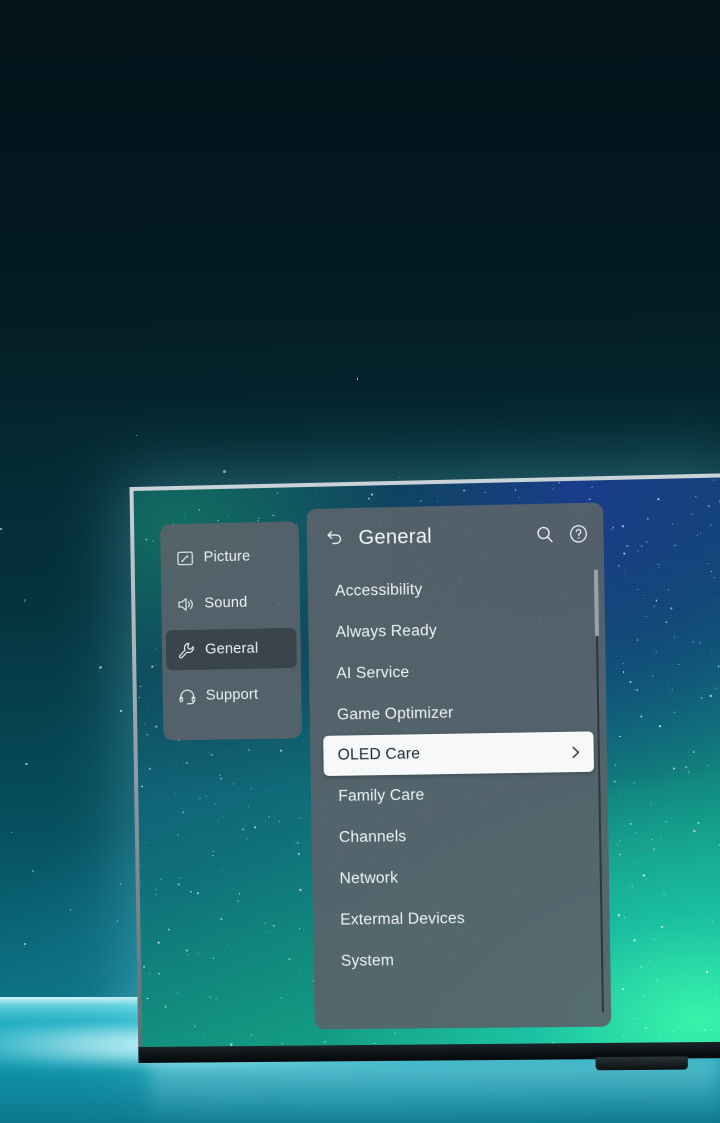  Describe the element at coordinates (187, 695) in the screenshot. I see `headset-icon` at that location.